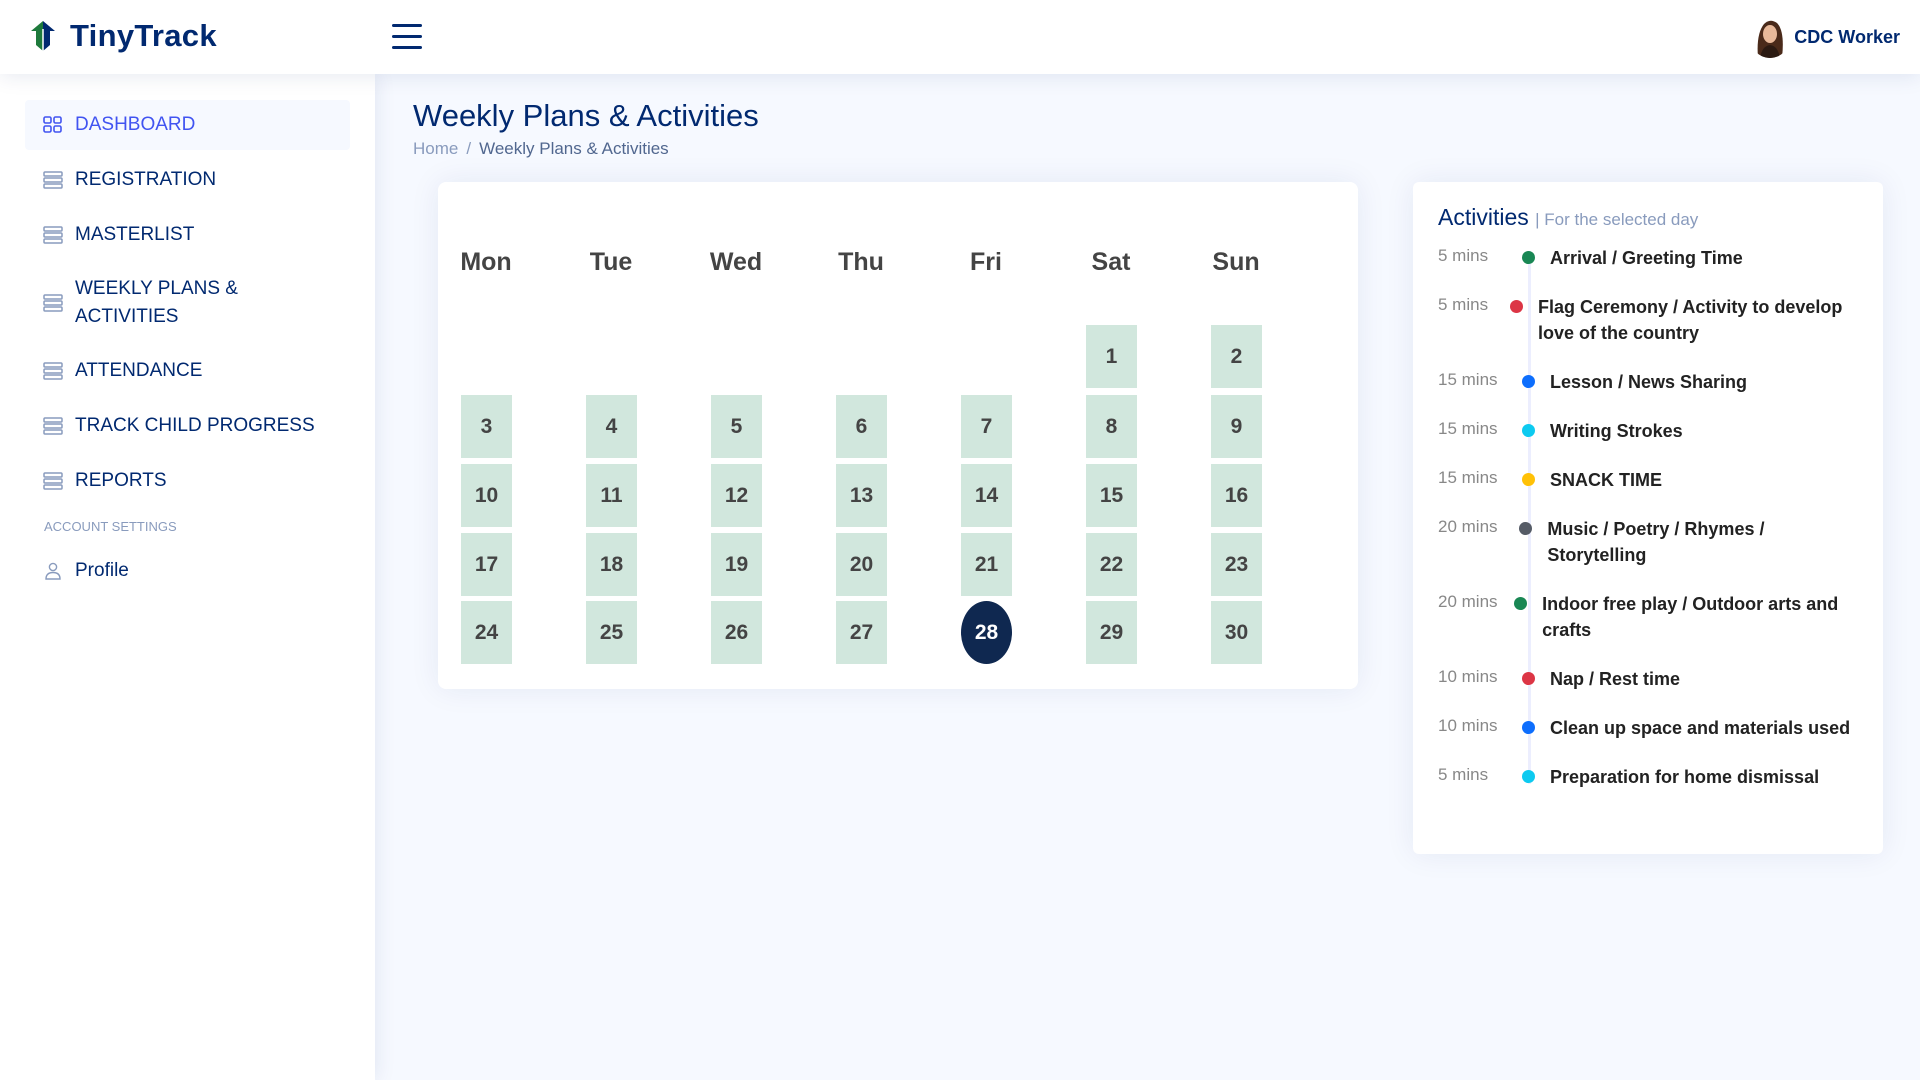 The image size is (1920, 1080). What do you see at coordinates (187, 571) in the screenshot?
I see `sidebar-item-profile: Profile` at bounding box center [187, 571].